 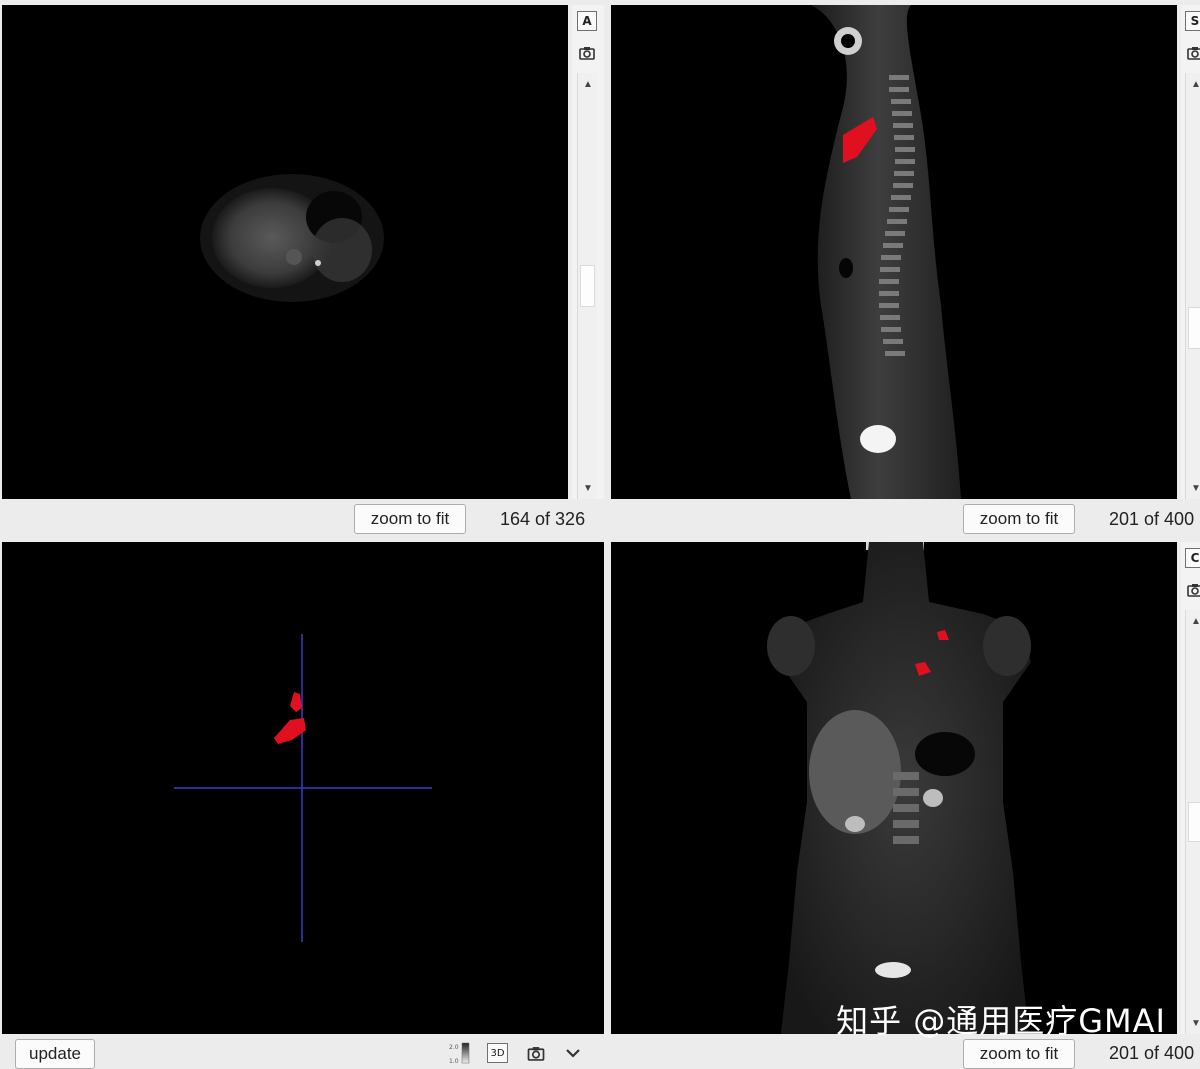 I want to click on coronal-zoom-to-fit-button: zoom to fit, so click(x=1019, y=1054).